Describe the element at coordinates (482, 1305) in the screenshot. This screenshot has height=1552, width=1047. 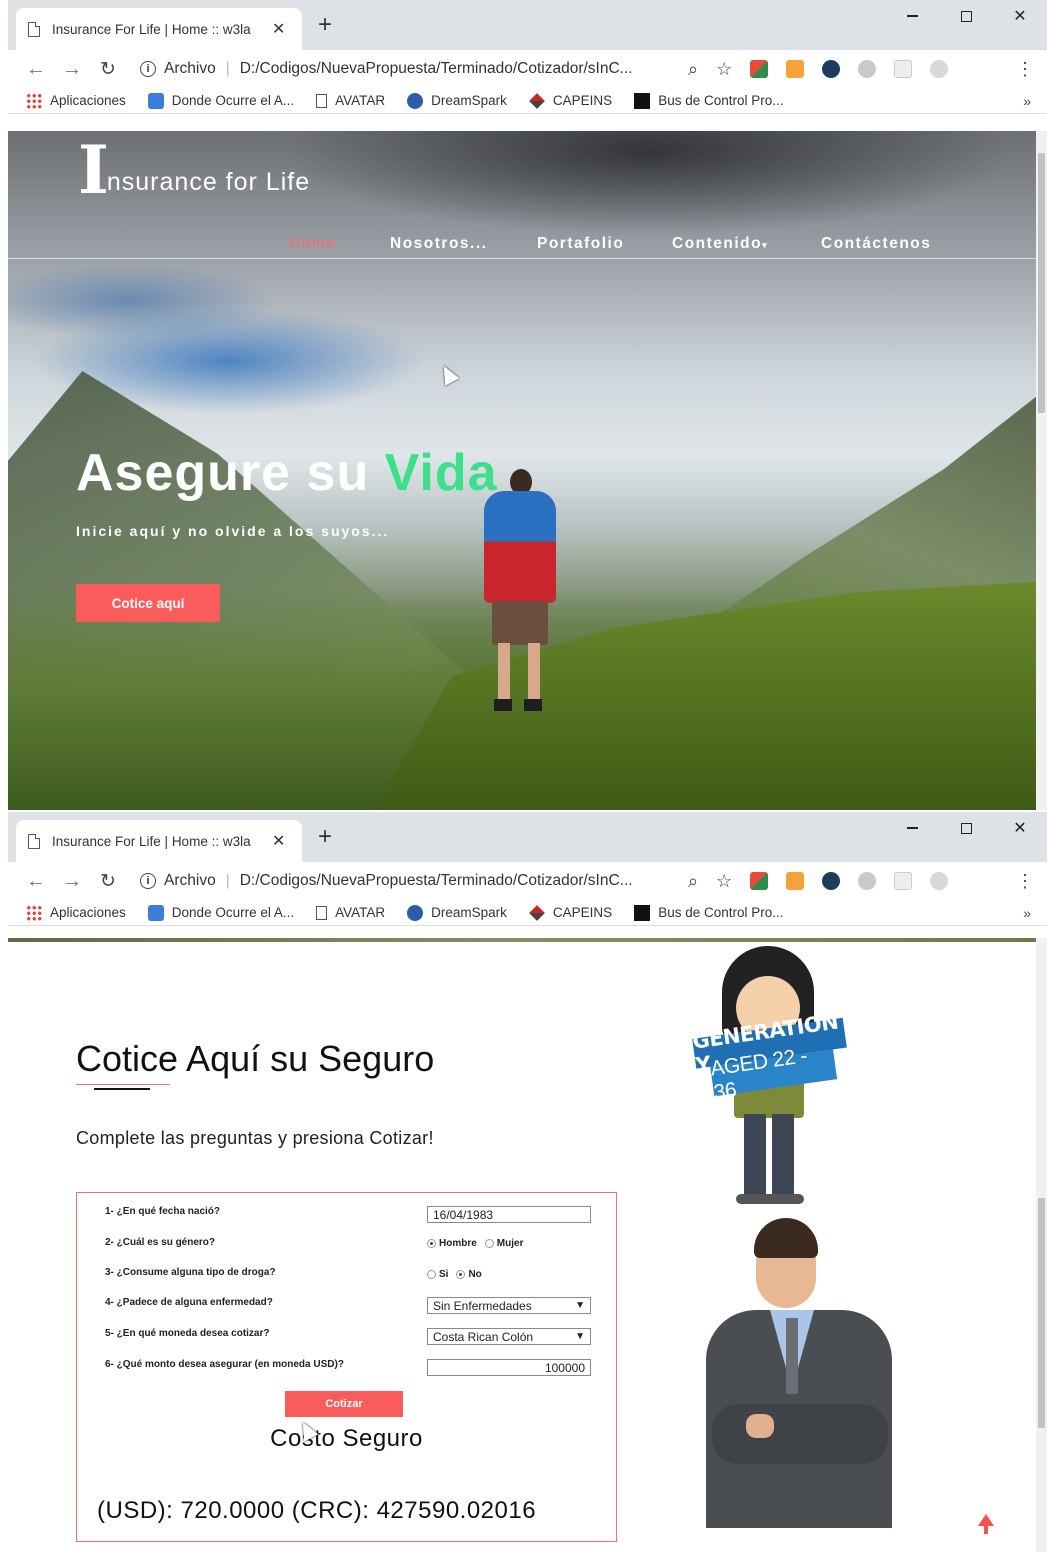
I see `illness-select-value: Sin Enfermedades` at that location.